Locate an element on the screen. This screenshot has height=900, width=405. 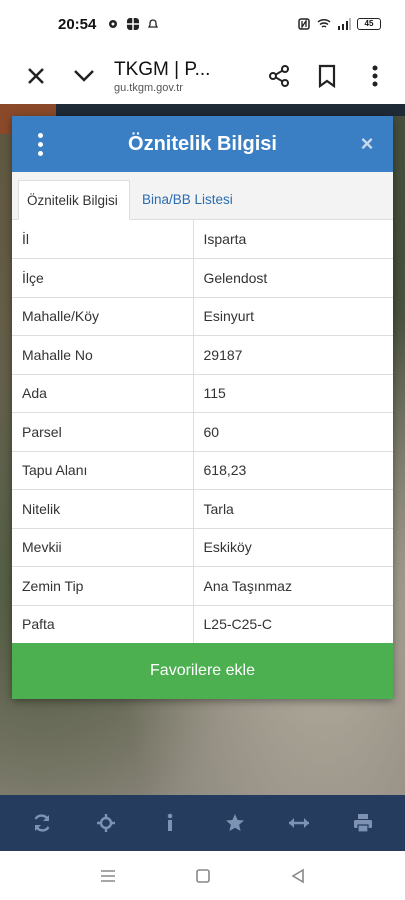
info-button is located at coordinates (170, 823).